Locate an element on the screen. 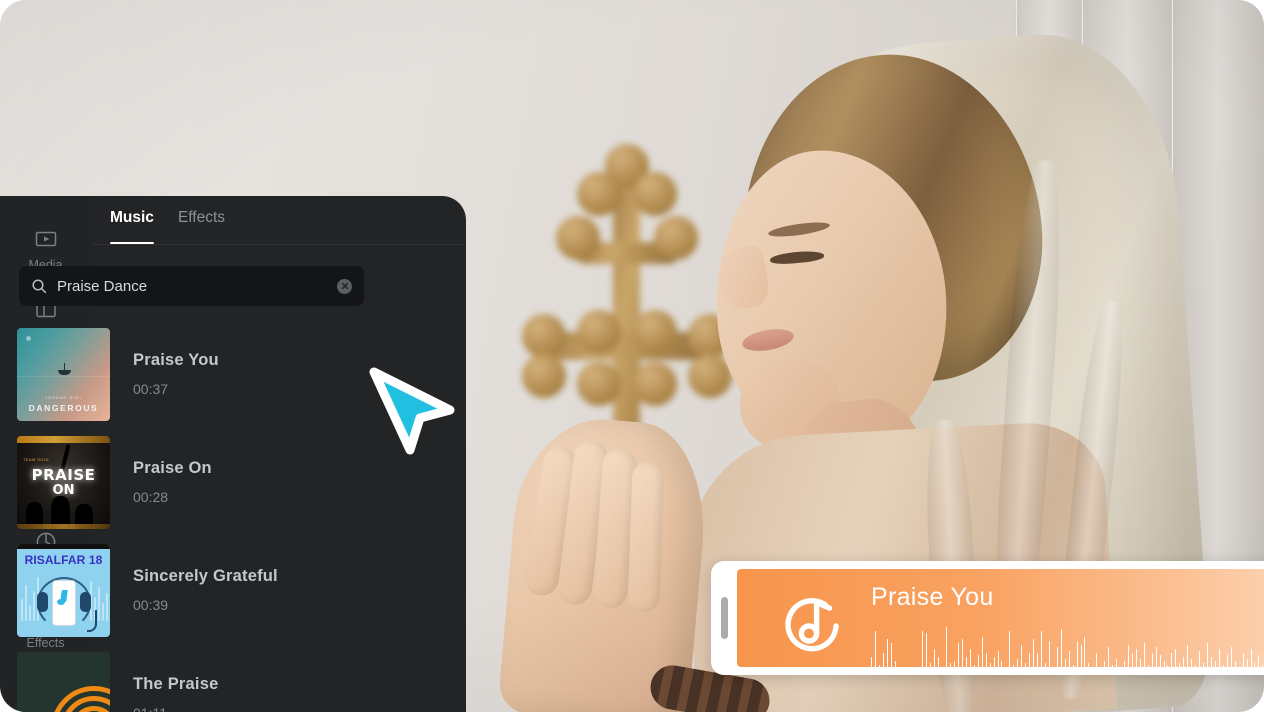  album-art-title: PRAISE is located at coordinates (63, 474).